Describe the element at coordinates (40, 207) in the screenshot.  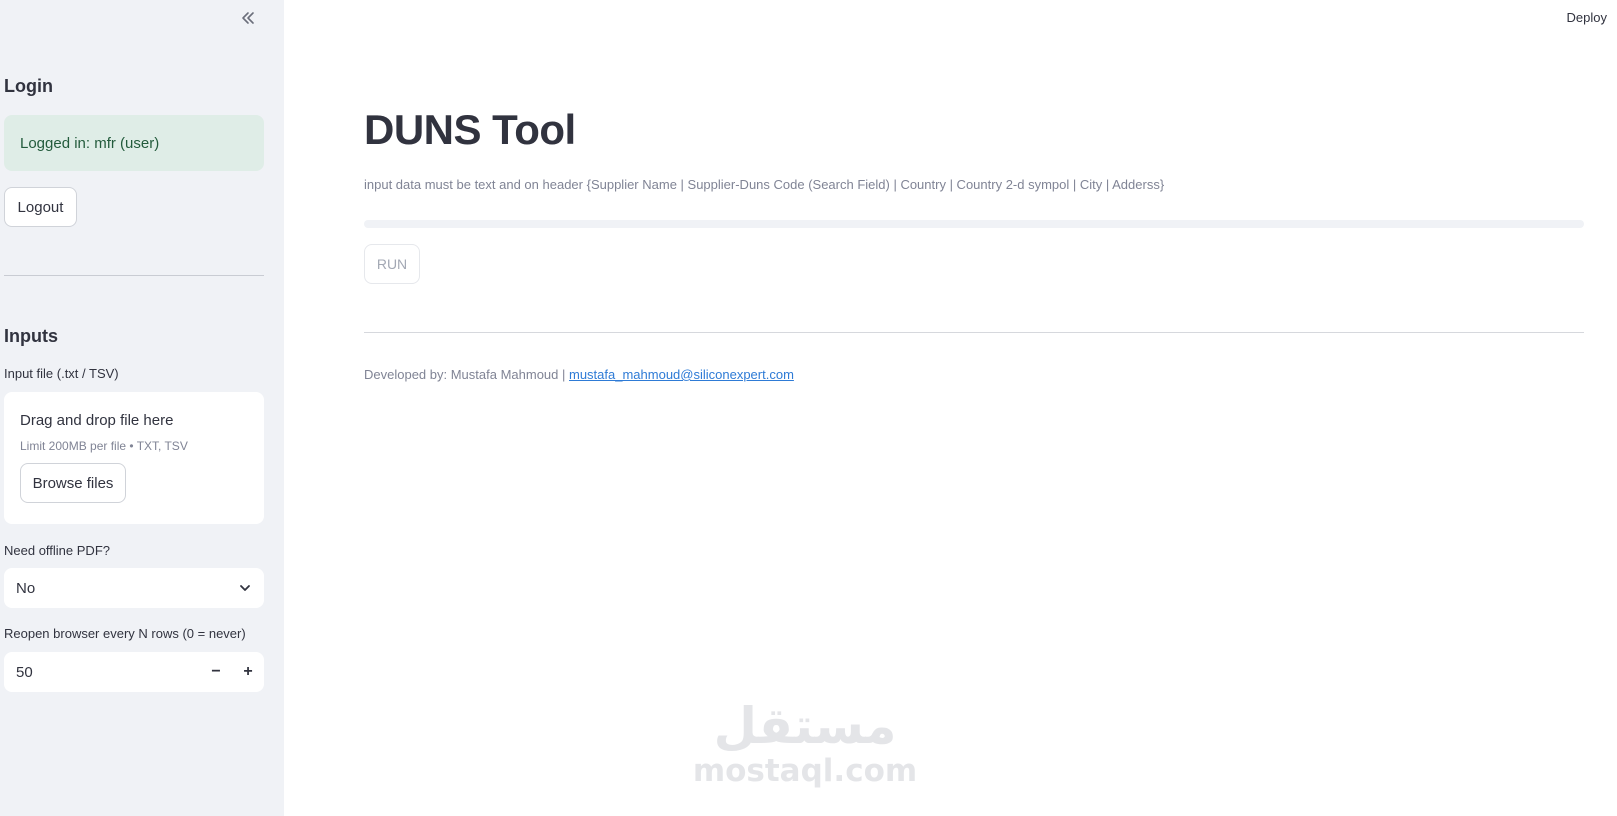
I see `logout-button: Logout` at that location.